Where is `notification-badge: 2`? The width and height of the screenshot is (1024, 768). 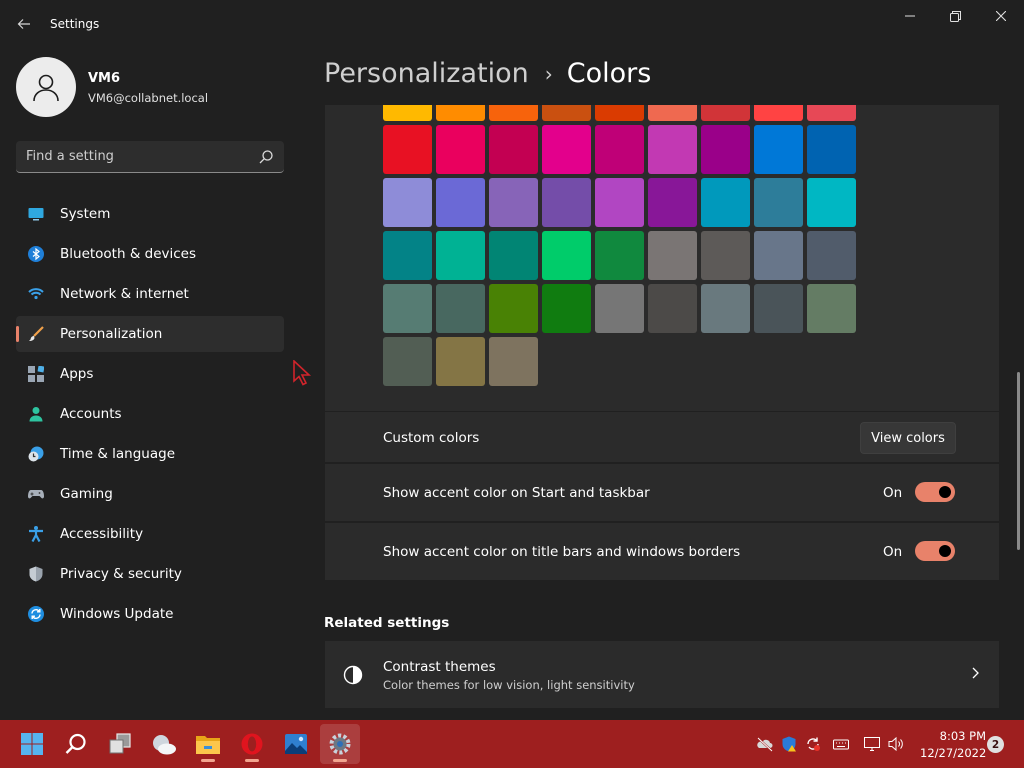
notification-badge: 2 is located at coordinates (995, 744).